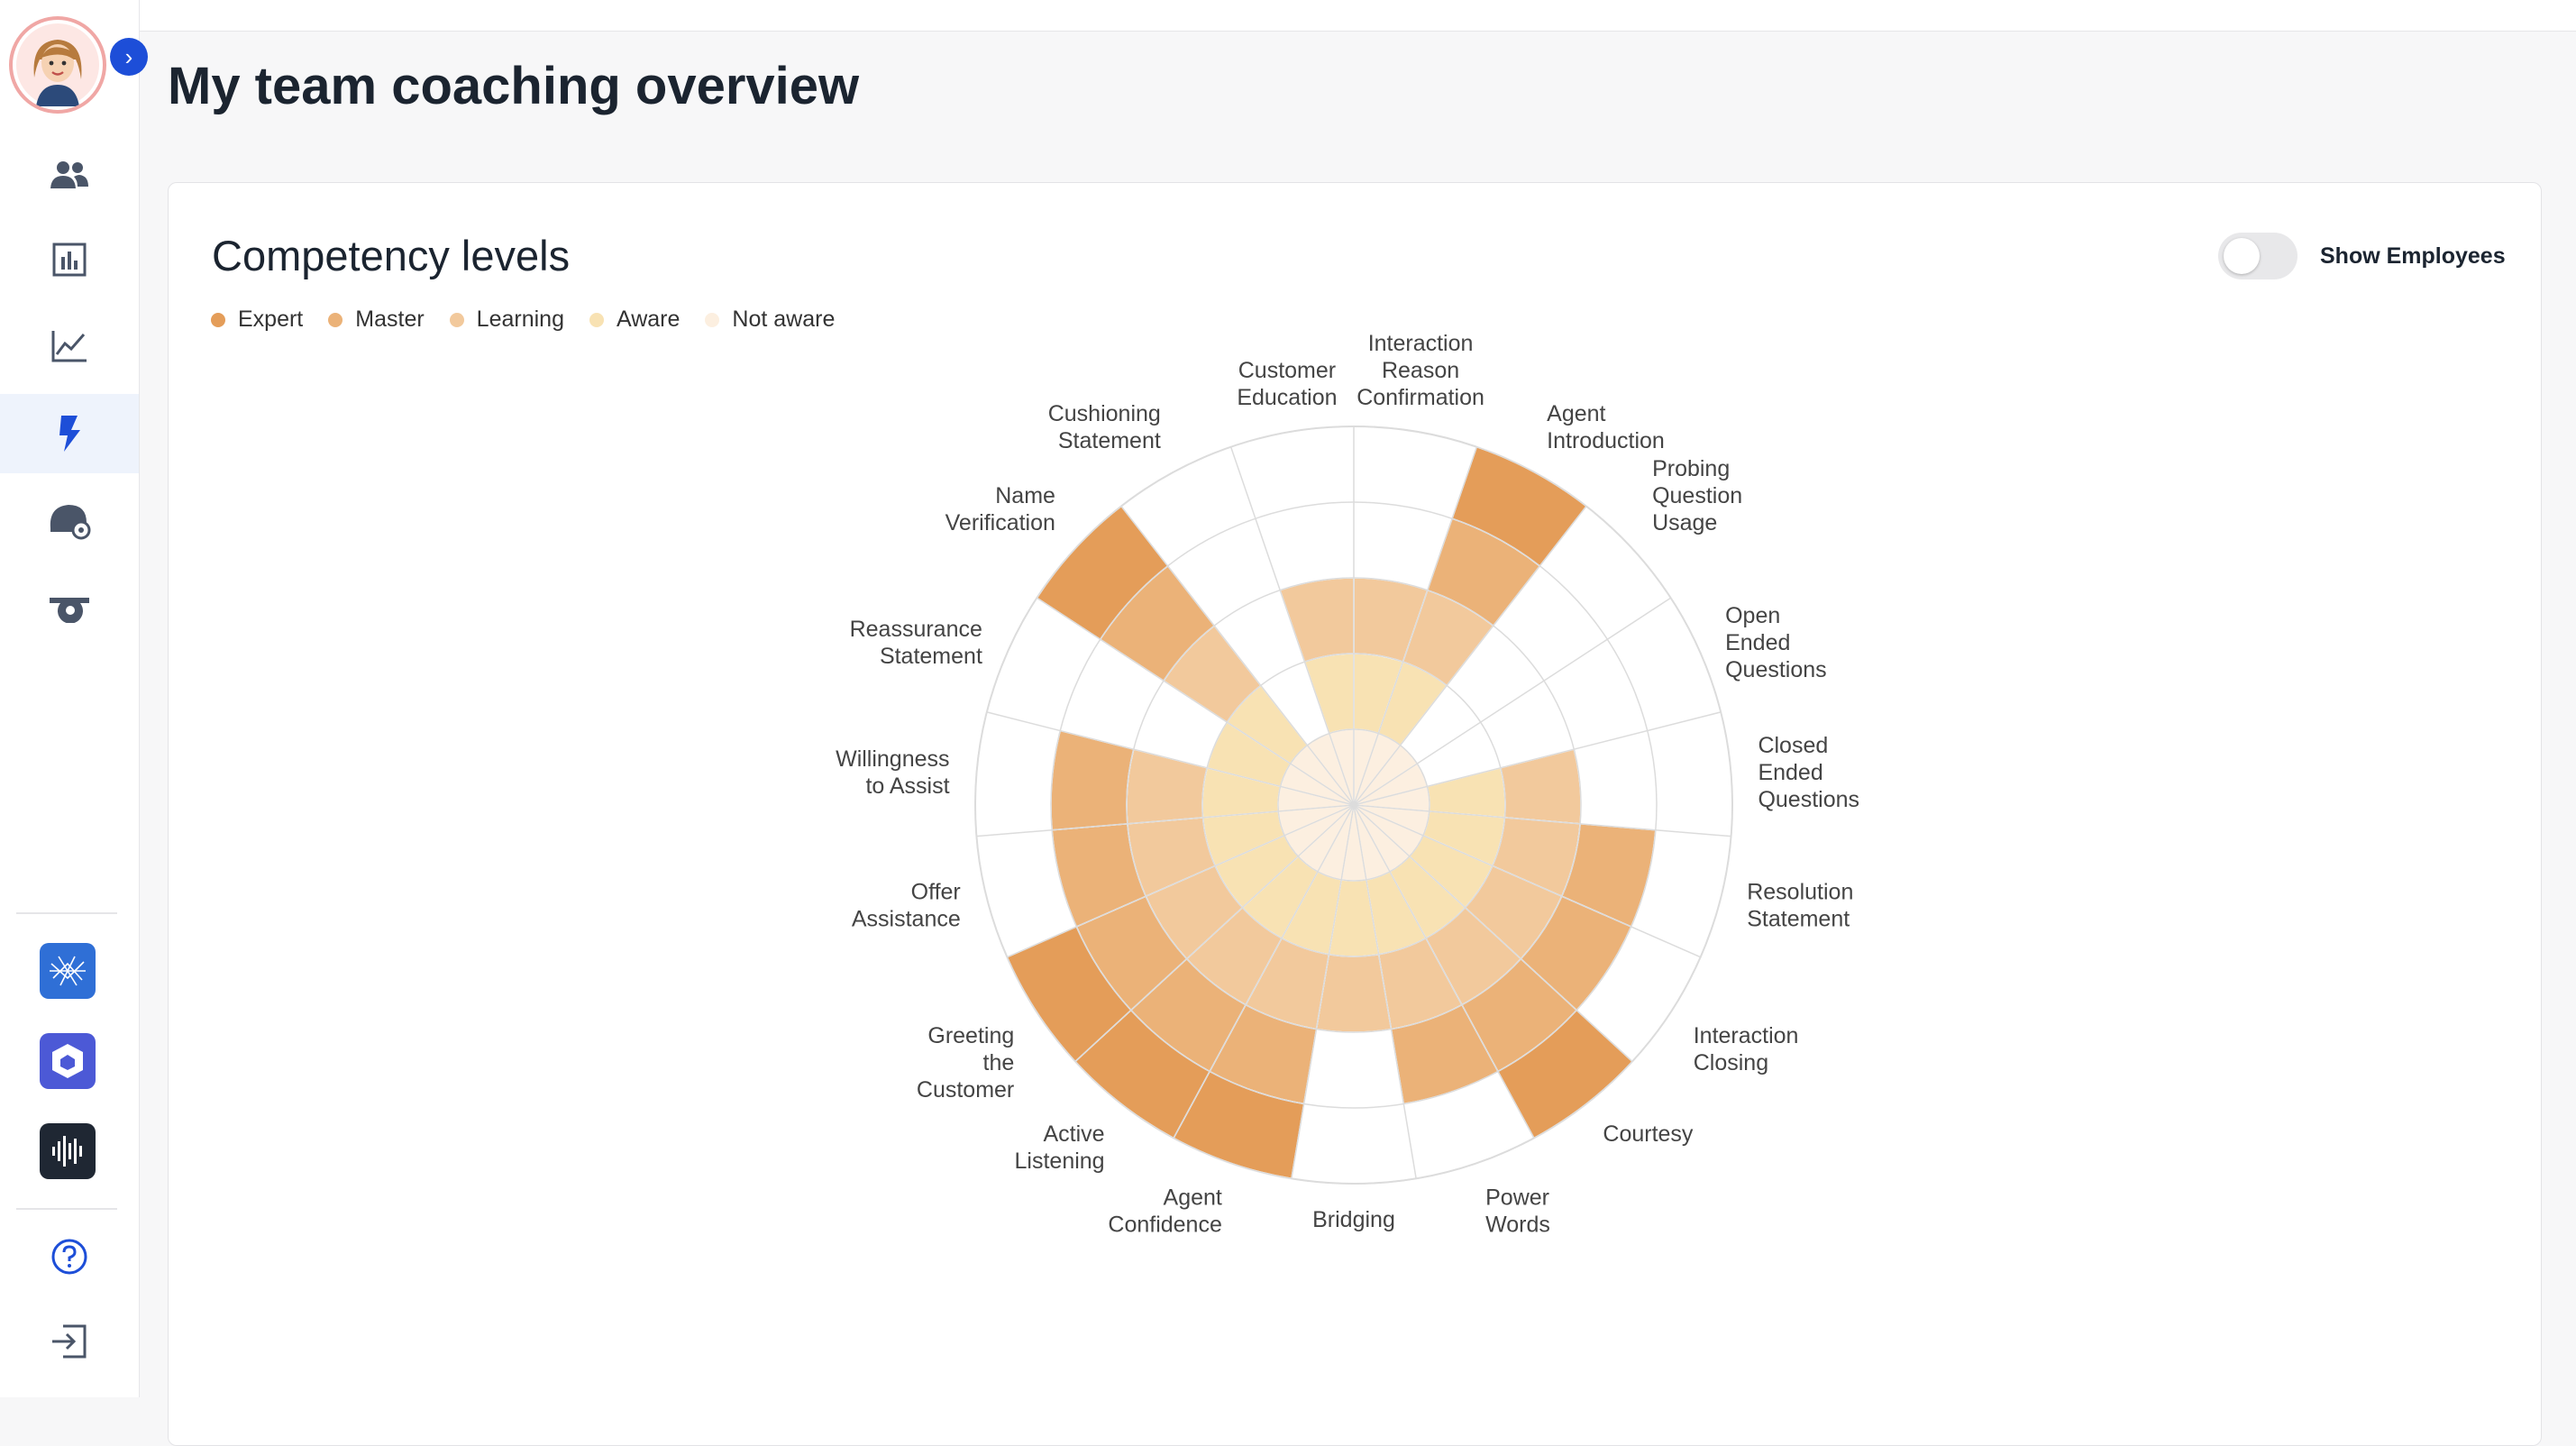 Image resolution: width=2576 pixels, height=1446 pixels. I want to click on category-label-line: Closed, so click(1793, 745).